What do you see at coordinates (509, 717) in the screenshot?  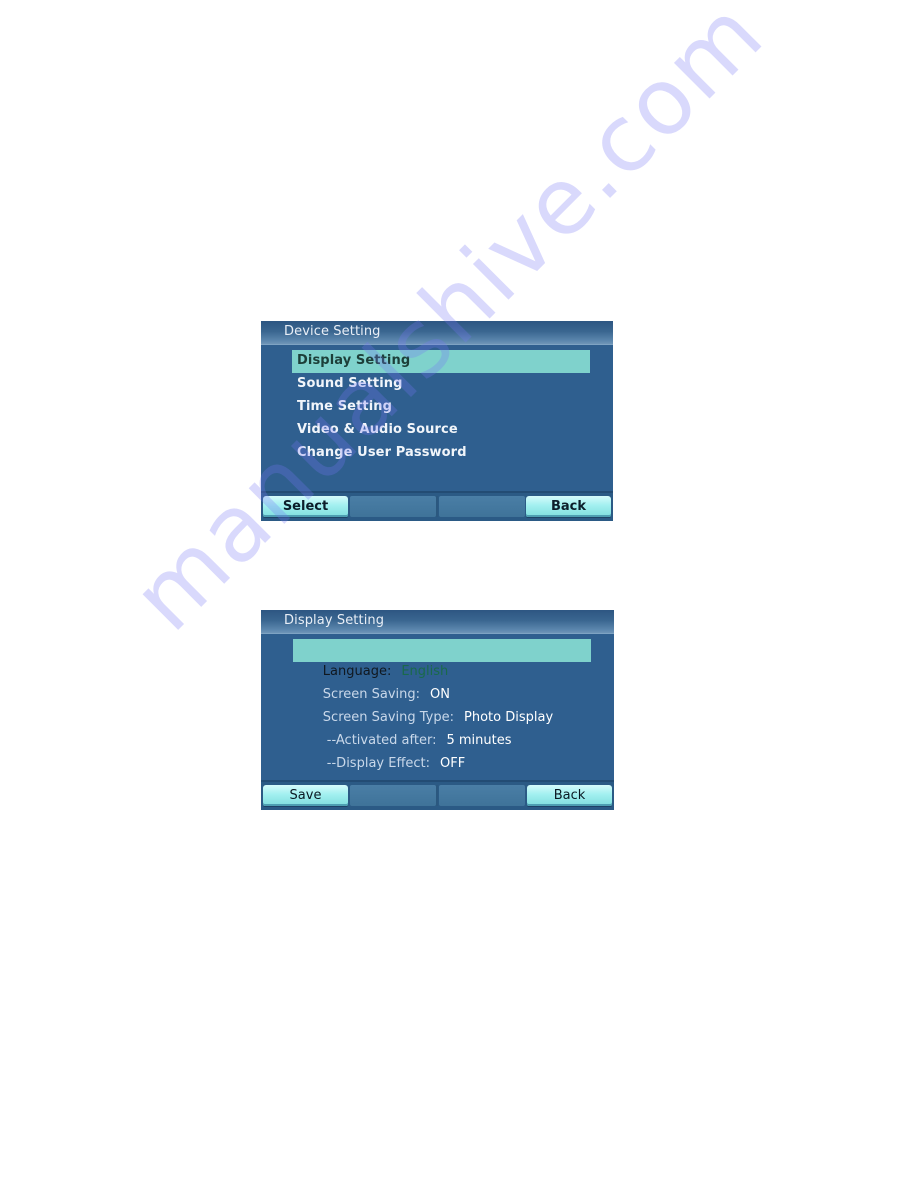 I see `setting-value: Photo Display` at bounding box center [509, 717].